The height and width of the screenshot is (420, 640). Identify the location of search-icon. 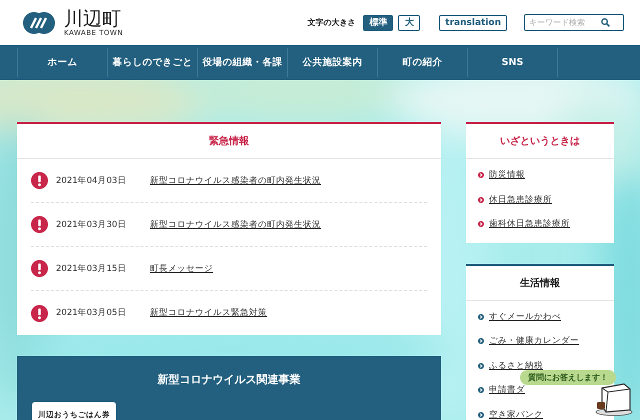
(605, 22).